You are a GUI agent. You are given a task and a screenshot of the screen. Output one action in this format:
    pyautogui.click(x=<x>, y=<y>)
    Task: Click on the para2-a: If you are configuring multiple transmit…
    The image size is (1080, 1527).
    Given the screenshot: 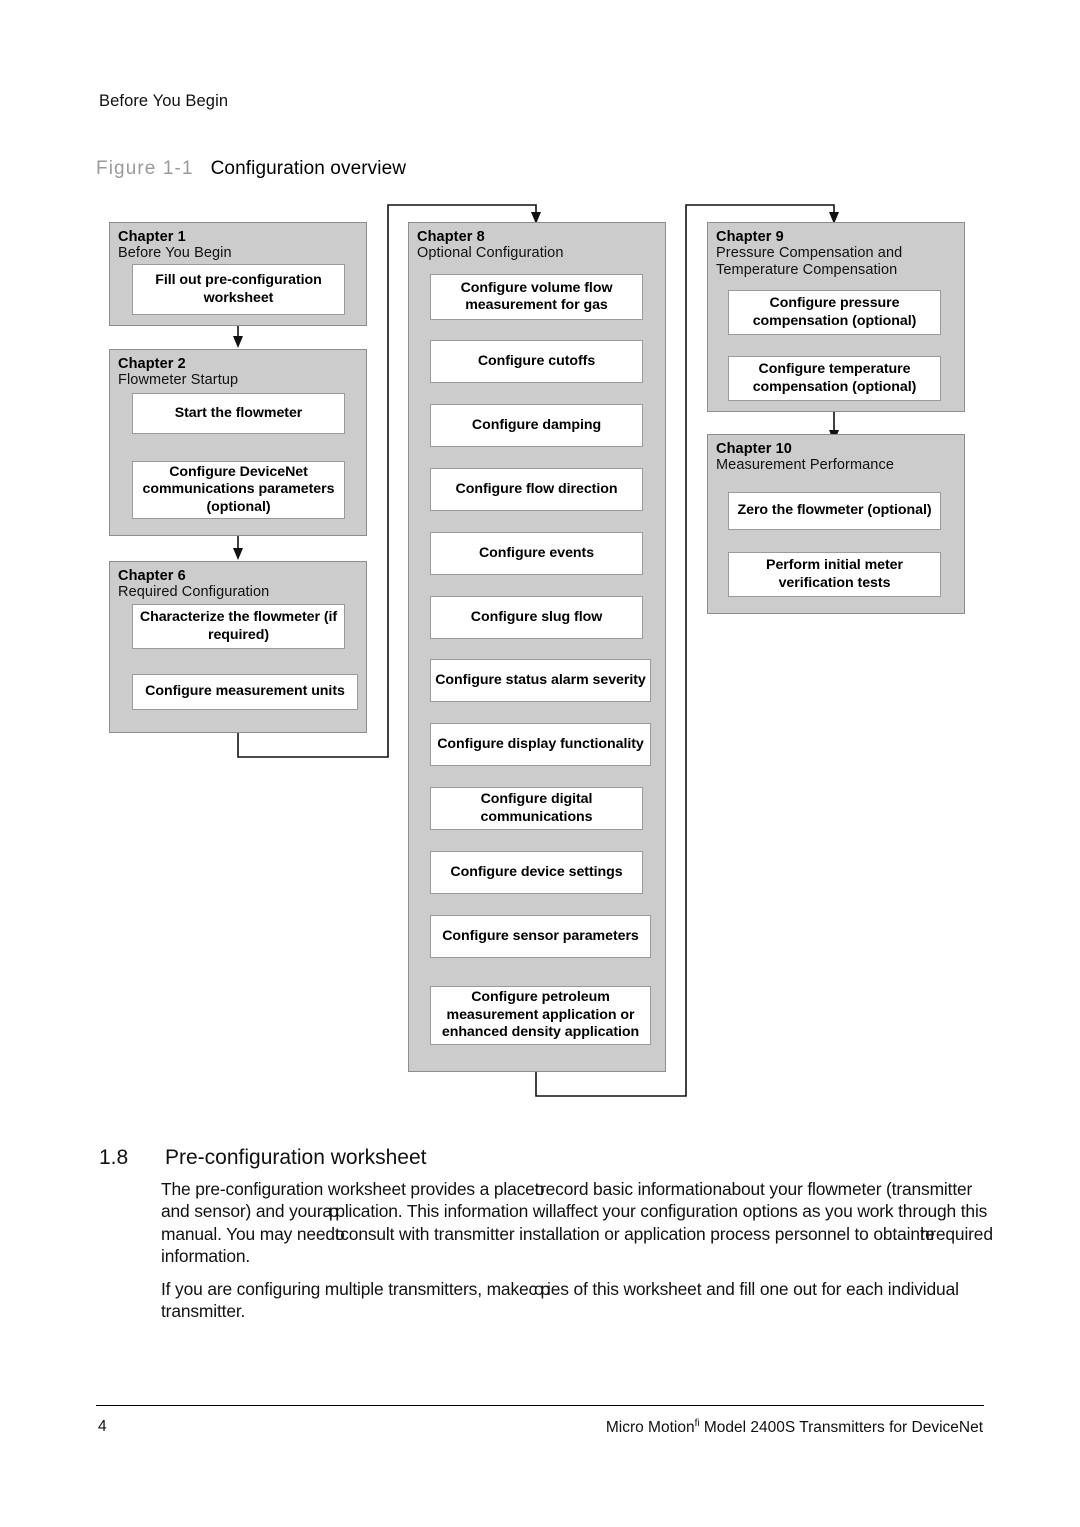 What is the action you would take?
    pyautogui.click(x=345, y=1289)
    